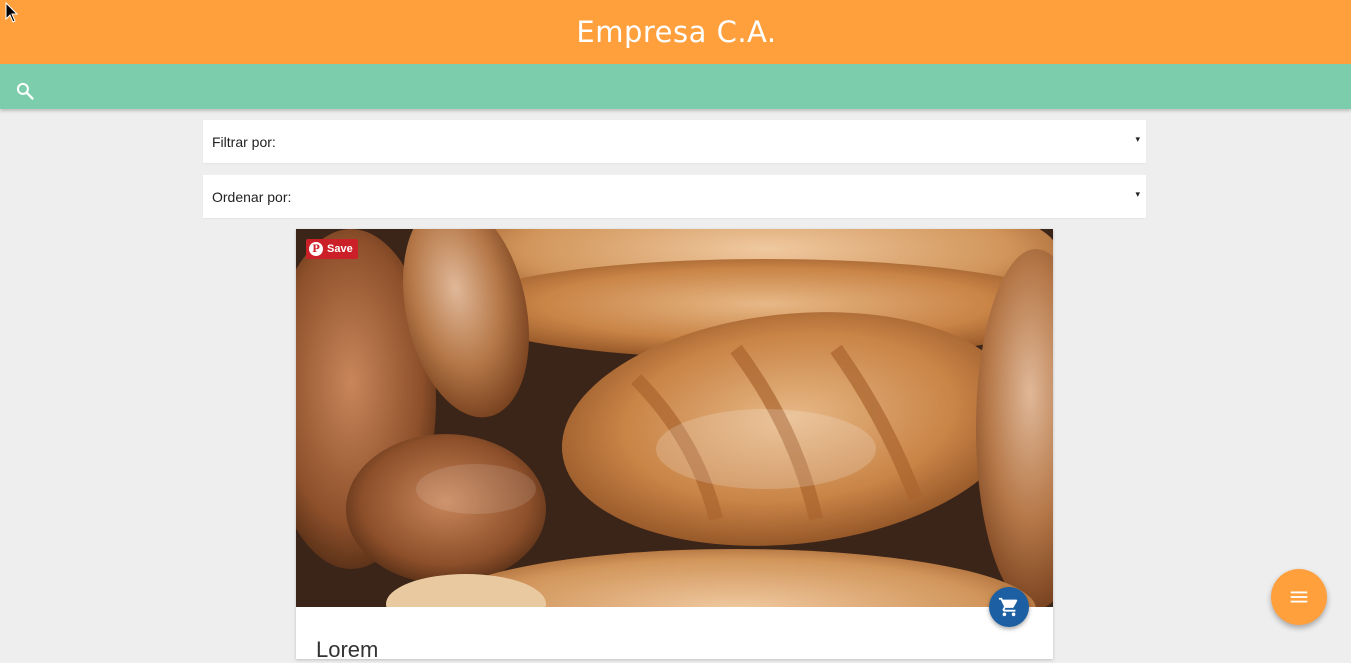  I want to click on filter-select: Filtrar por: ▾, so click(674, 141).